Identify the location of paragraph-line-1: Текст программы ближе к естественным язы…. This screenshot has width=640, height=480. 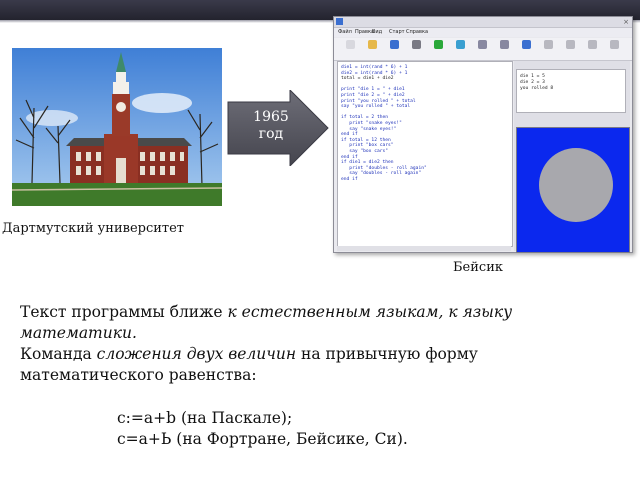
(266, 312).